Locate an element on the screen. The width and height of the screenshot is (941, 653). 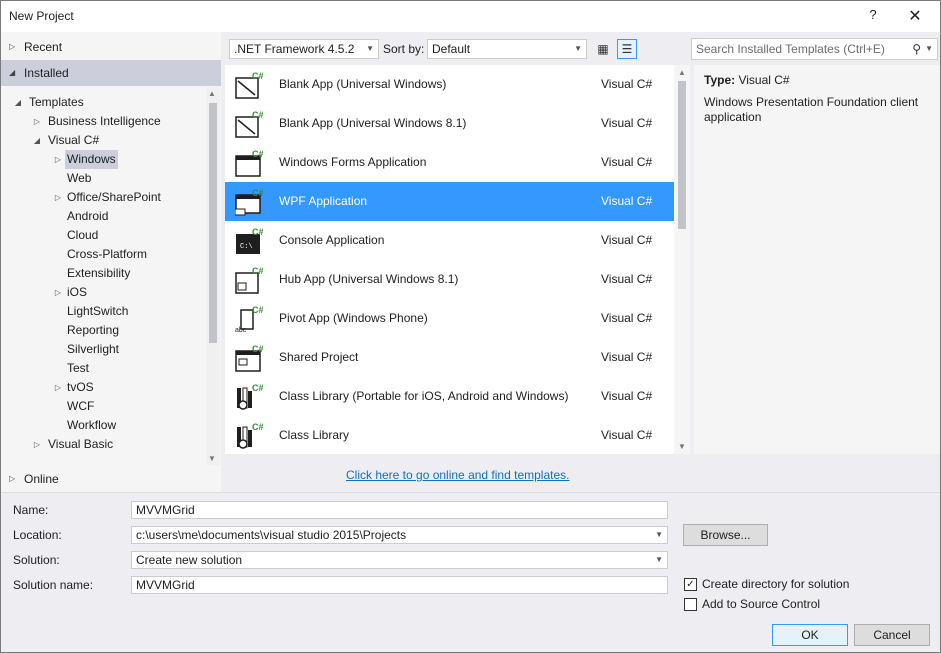
help-button: ? is located at coordinates (873, 17).